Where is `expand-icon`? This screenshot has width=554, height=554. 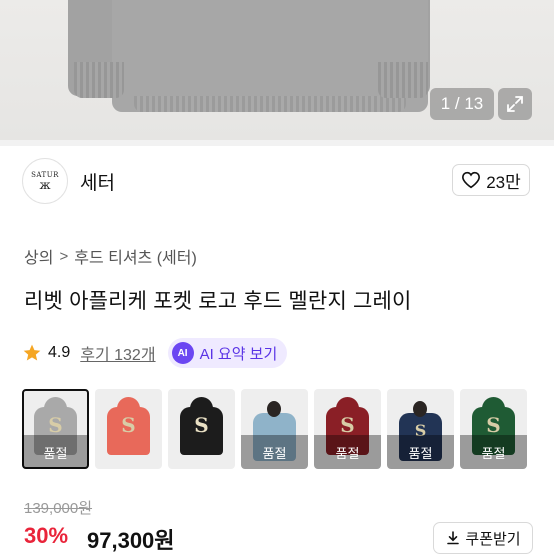 expand-icon is located at coordinates (515, 104).